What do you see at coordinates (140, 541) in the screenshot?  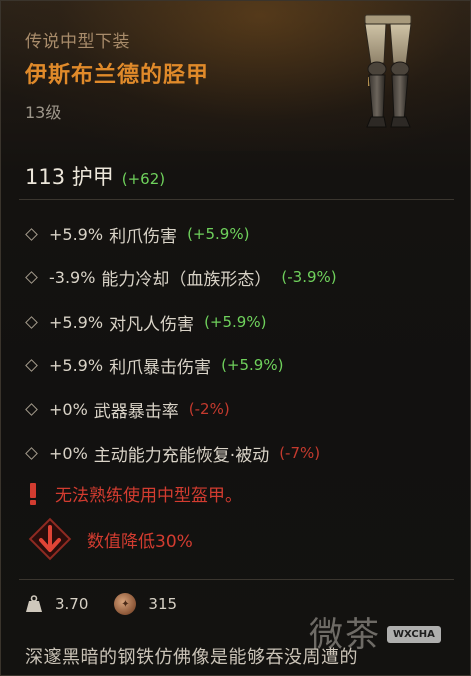 I see `reduction-text: 数值降低30%` at bounding box center [140, 541].